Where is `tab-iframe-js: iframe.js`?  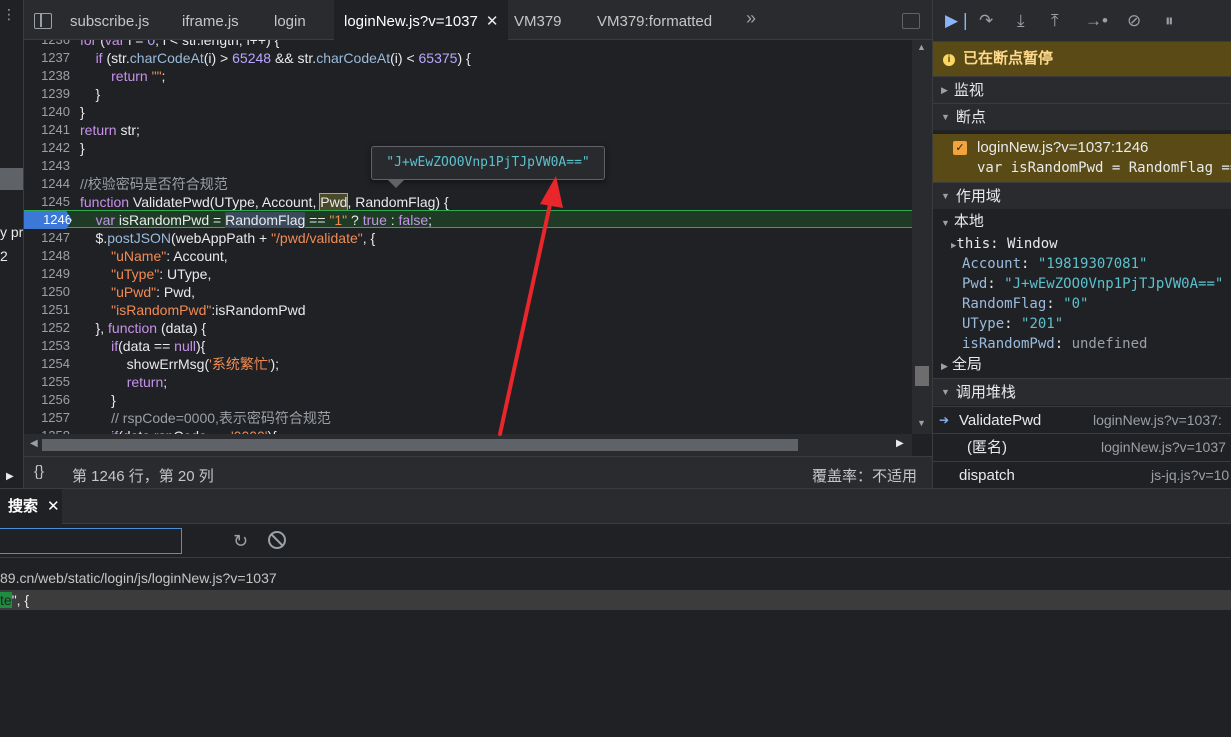
tab-iframe-js: iframe.js is located at coordinates (210, 20).